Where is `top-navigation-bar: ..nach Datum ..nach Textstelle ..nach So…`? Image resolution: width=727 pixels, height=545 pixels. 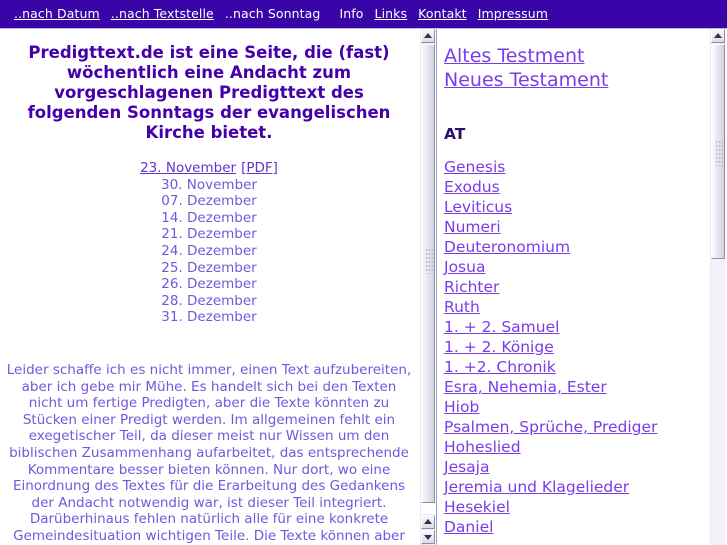
top-navigation-bar: ..nach Datum ..nach Textstelle ..nach So… is located at coordinates (363, 14).